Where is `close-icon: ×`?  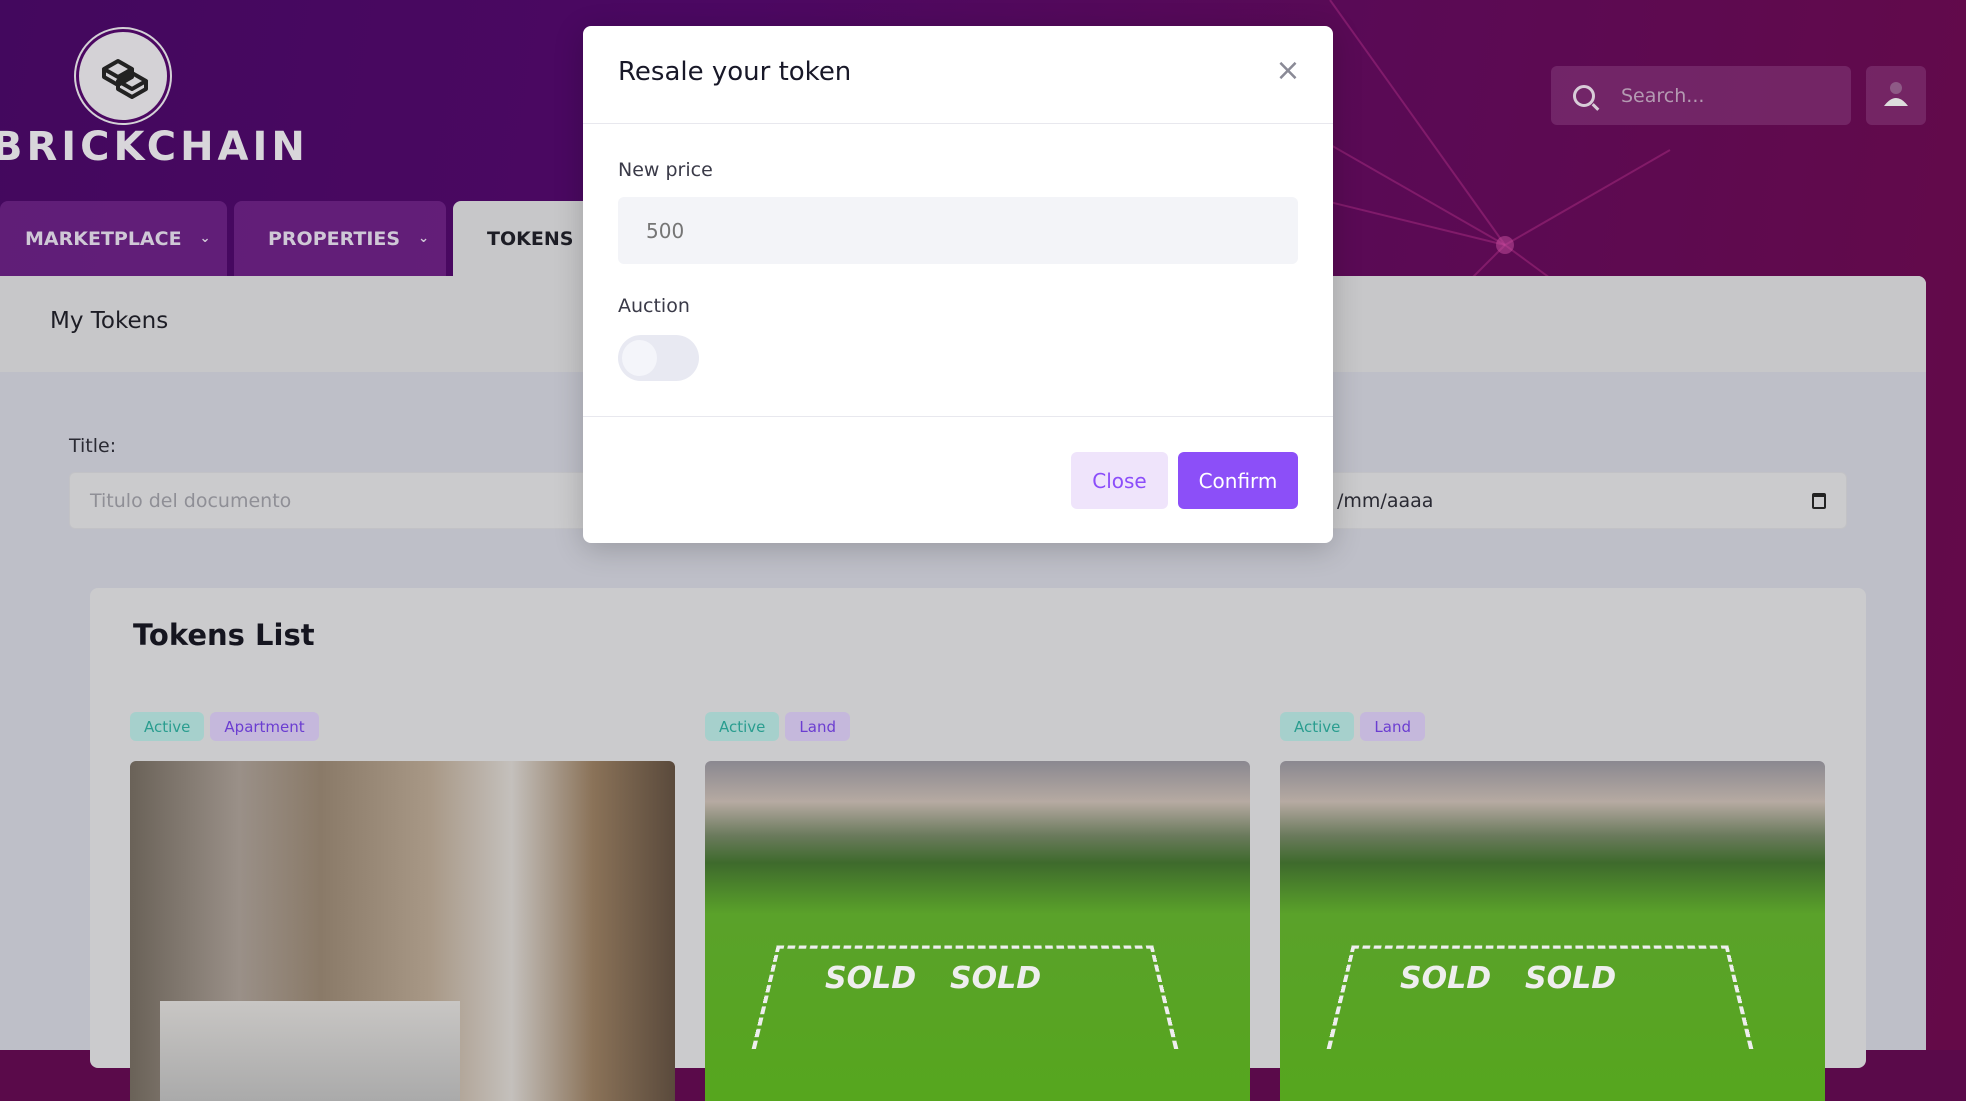 close-icon: × is located at coordinates (1288, 71).